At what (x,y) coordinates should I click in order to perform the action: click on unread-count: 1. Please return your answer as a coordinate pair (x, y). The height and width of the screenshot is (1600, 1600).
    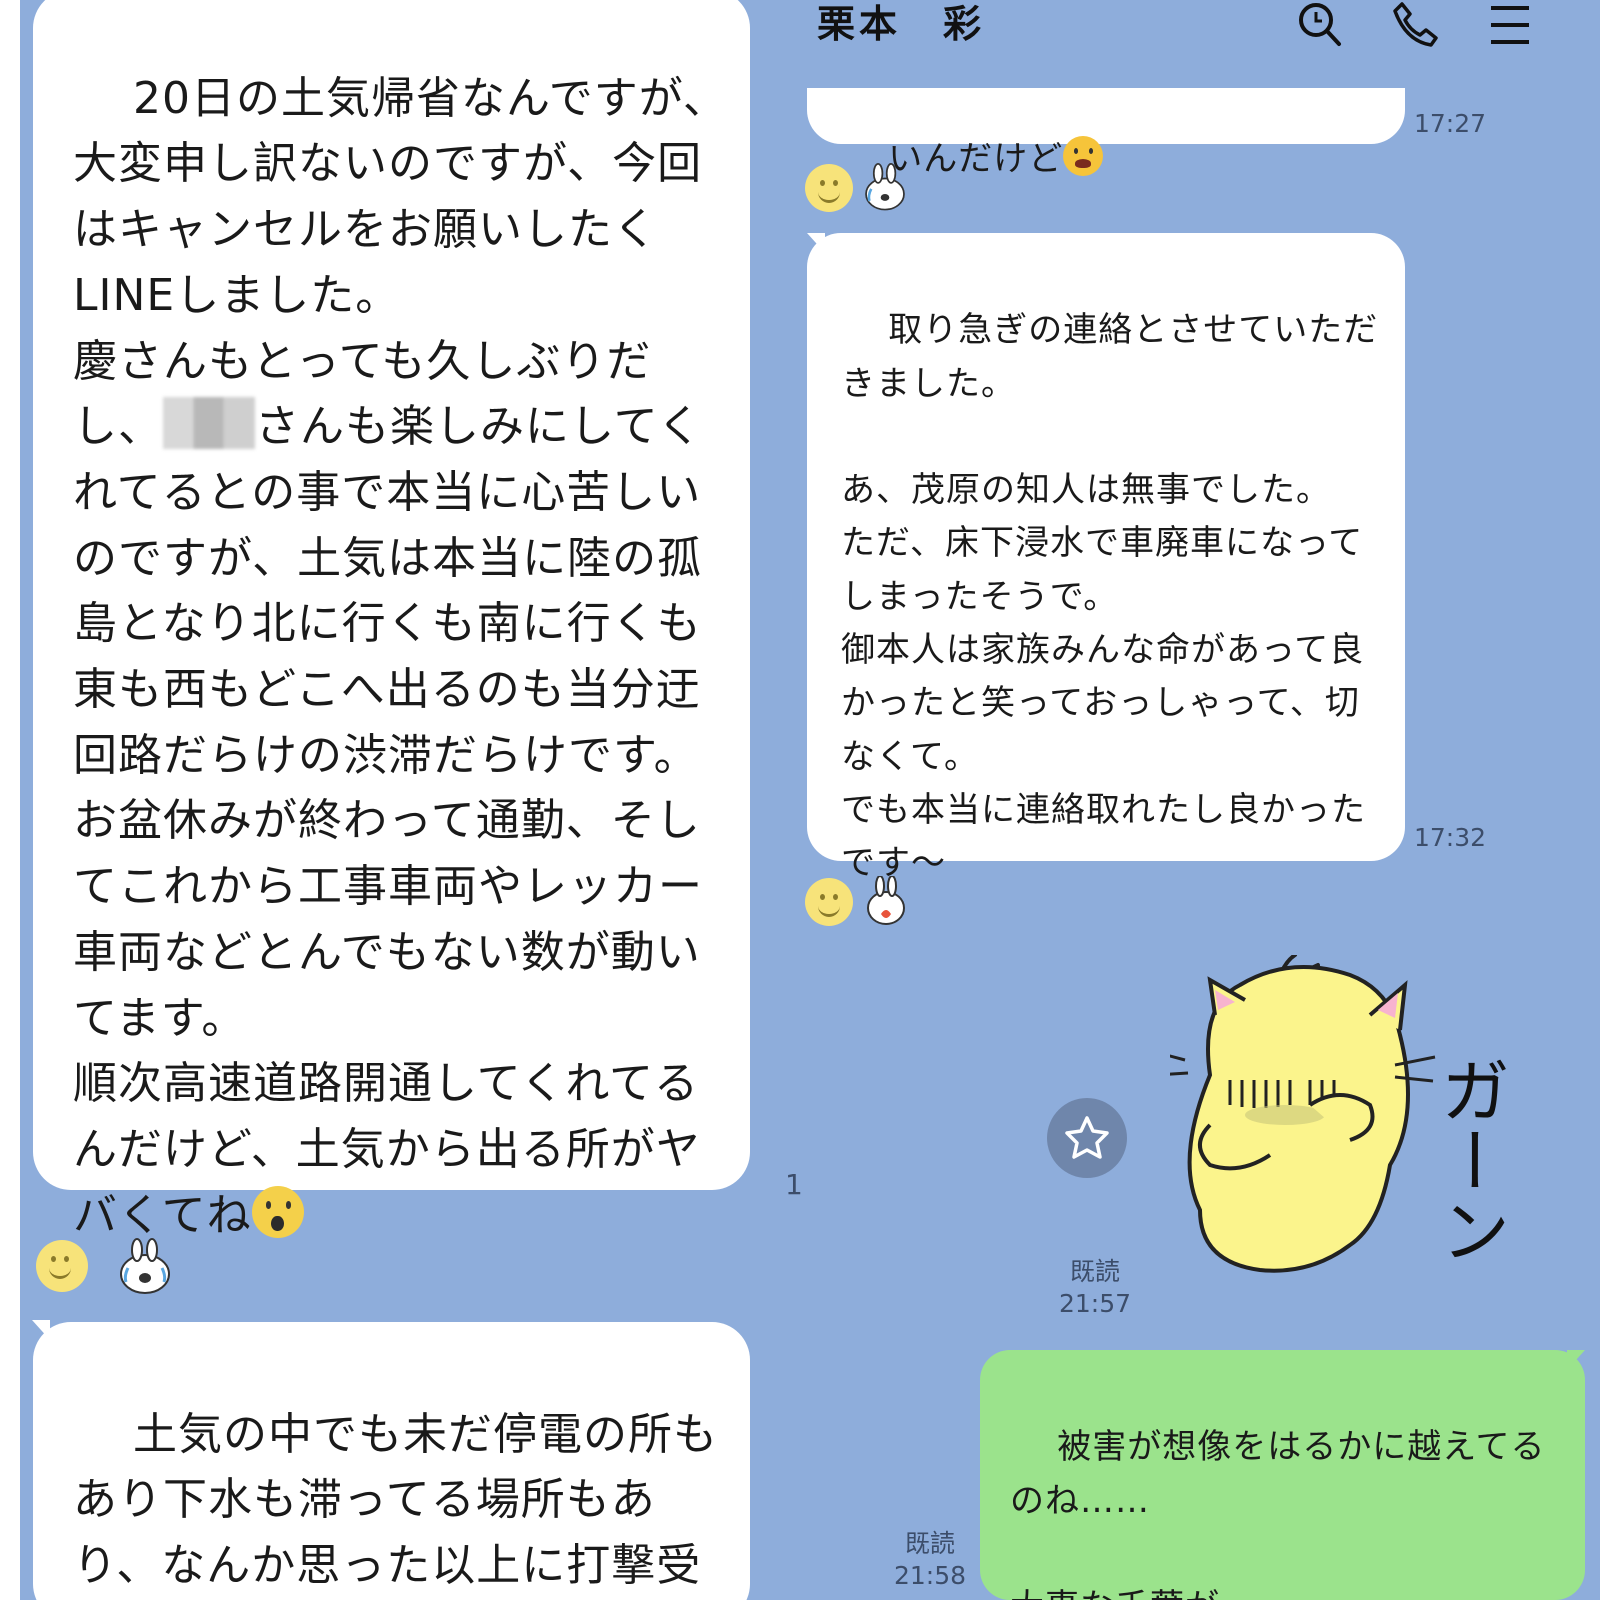
    Looking at the image, I should click on (794, 1184).